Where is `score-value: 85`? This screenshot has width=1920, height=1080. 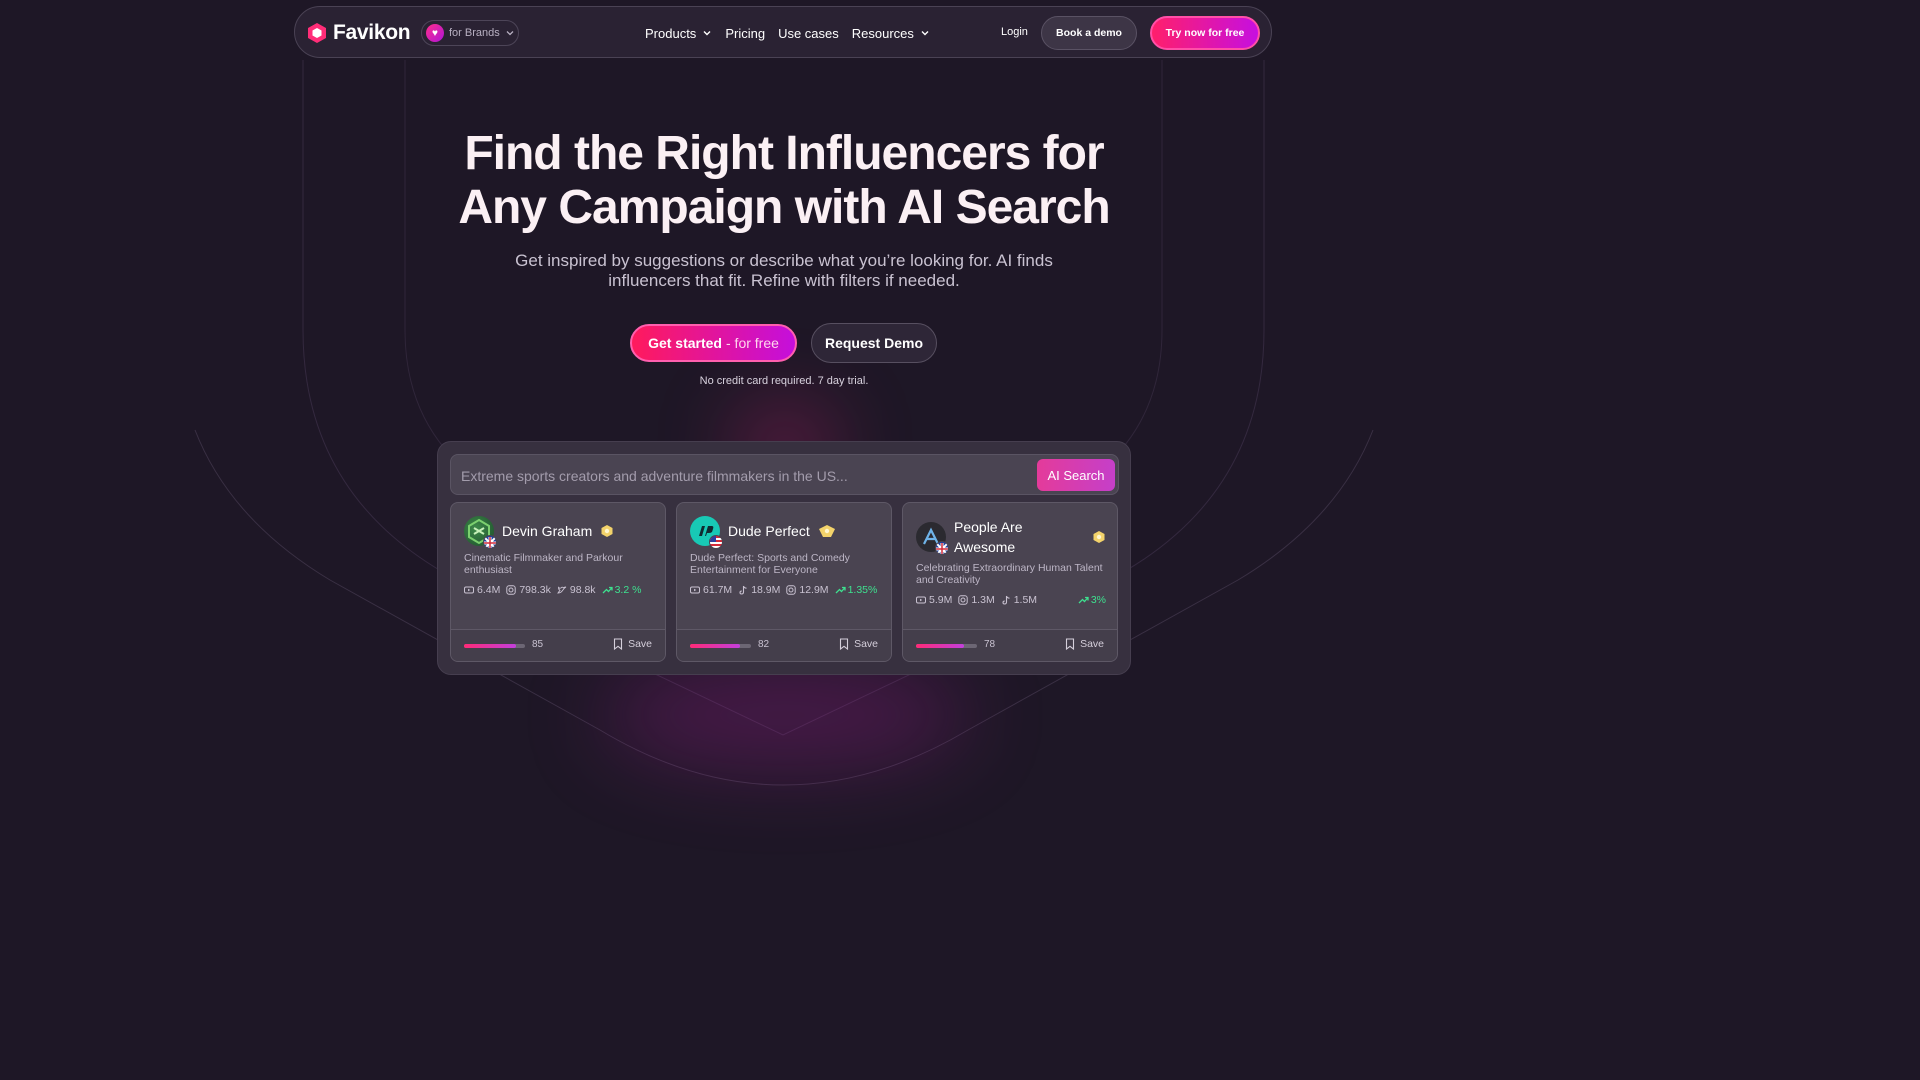 score-value: 85 is located at coordinates (538, 644).